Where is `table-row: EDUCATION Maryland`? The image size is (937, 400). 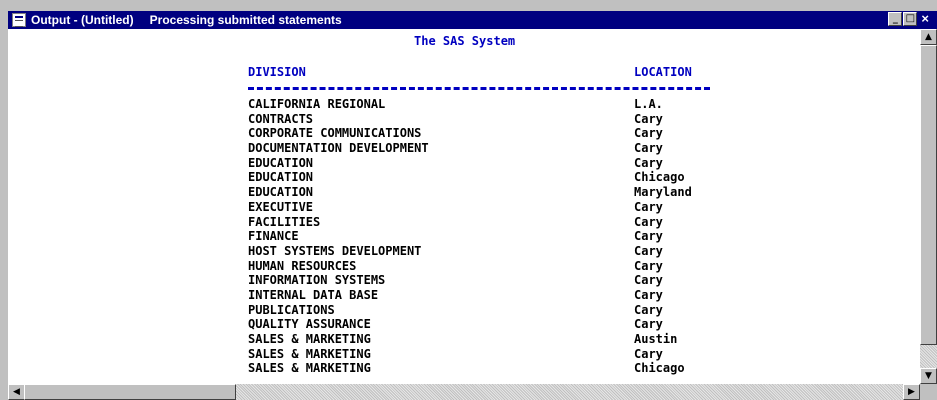
table-row: EDUCATION Maryland is located at coordinates (464, 192).